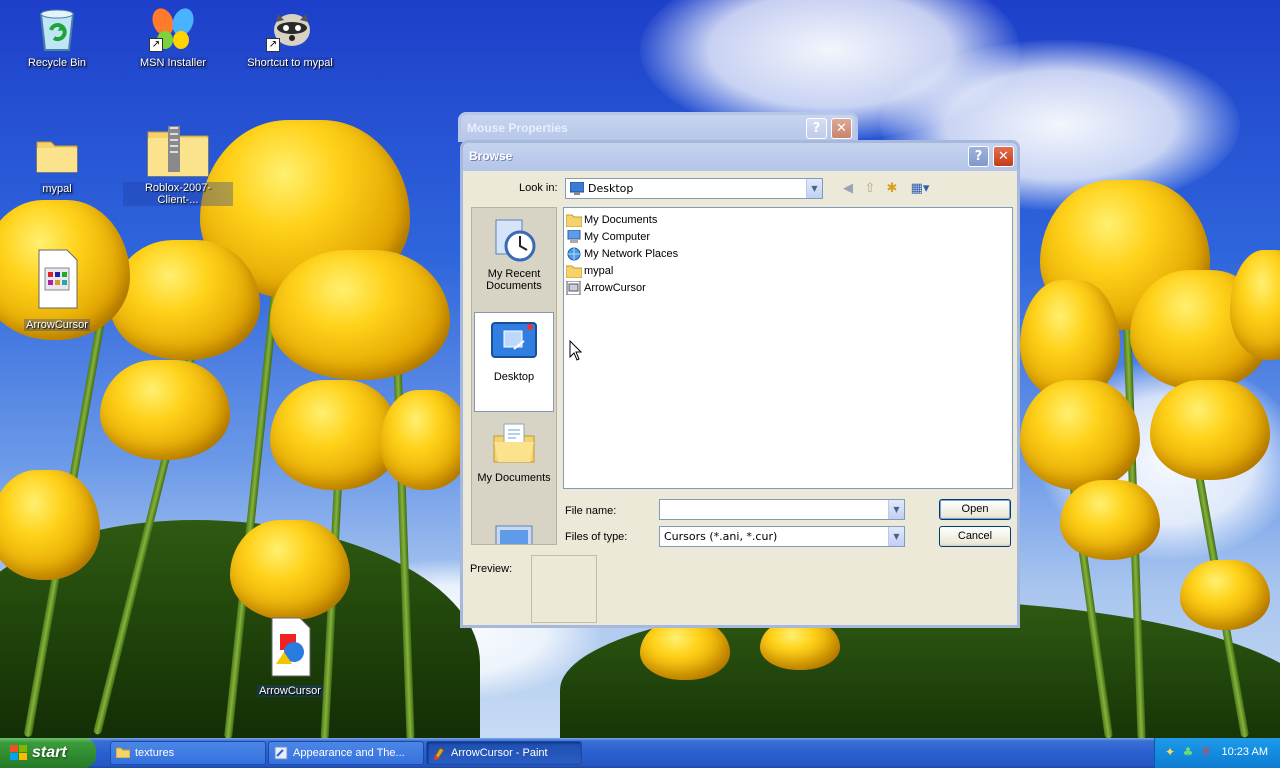  What do you see at coordinates (574, 236) in the screenshot?
I see `computer-icon` at bounding box center [574, 236].